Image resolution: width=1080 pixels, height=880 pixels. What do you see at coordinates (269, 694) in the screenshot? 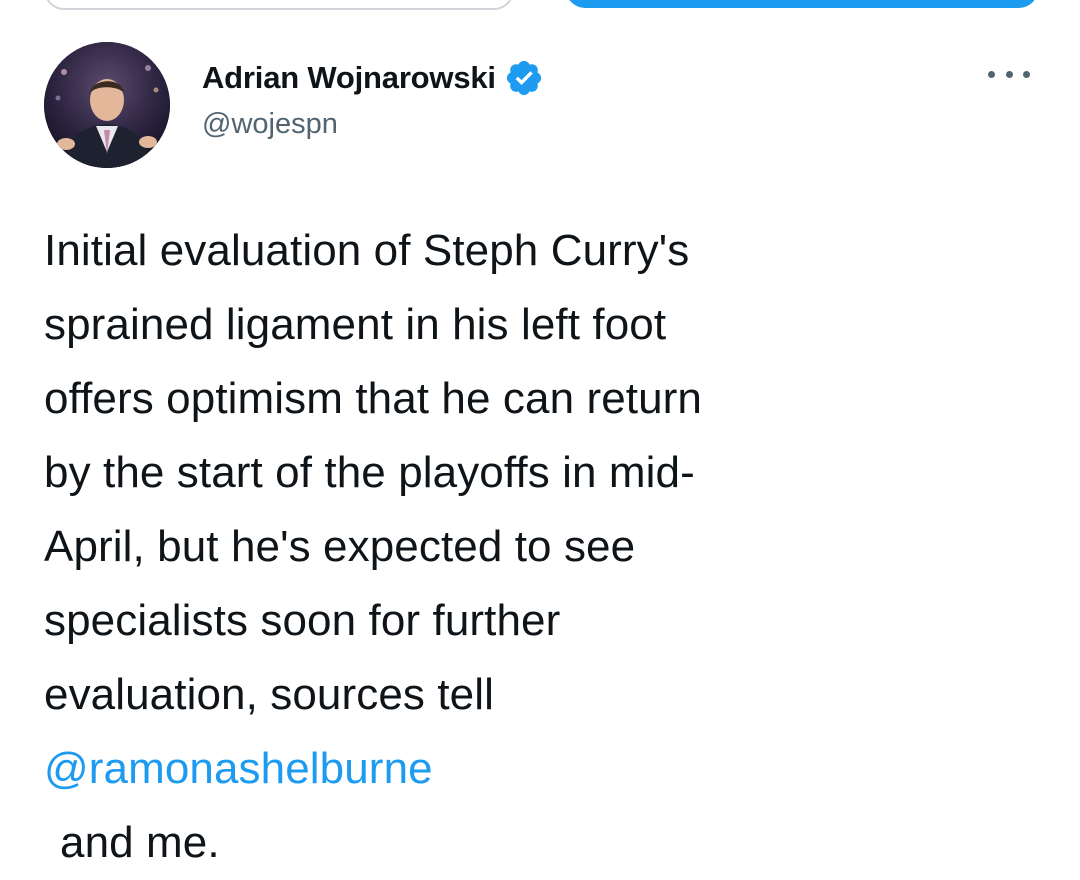
I see `tweet-text-line: evaluation, sources tell` at bounding box center [269, 694].